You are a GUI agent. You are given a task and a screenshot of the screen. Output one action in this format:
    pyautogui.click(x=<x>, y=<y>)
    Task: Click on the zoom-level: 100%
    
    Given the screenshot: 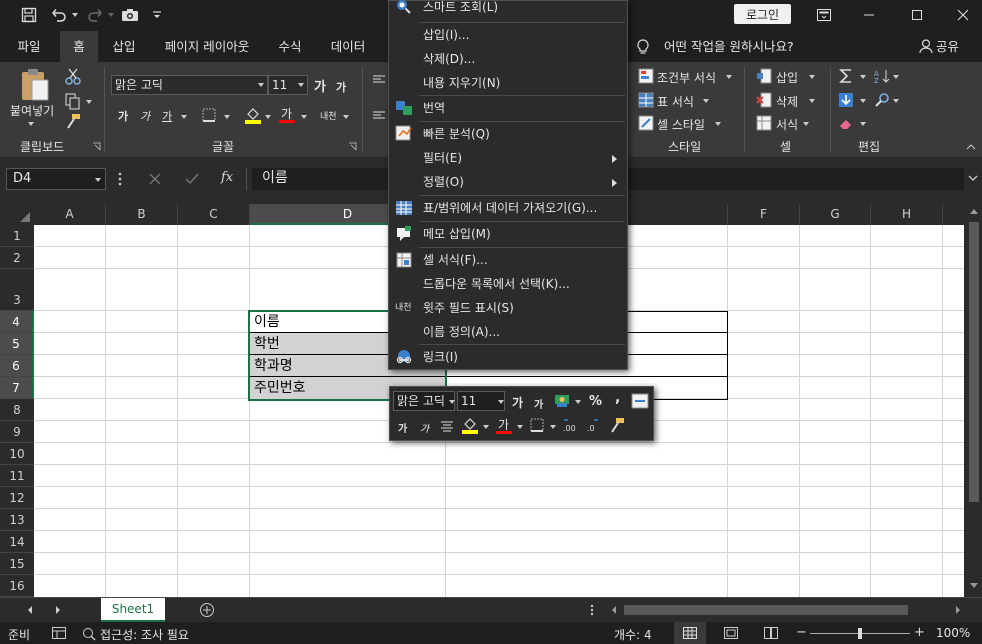 What is the action you would take?
    pyautogui.click(x=953, y=633)
    